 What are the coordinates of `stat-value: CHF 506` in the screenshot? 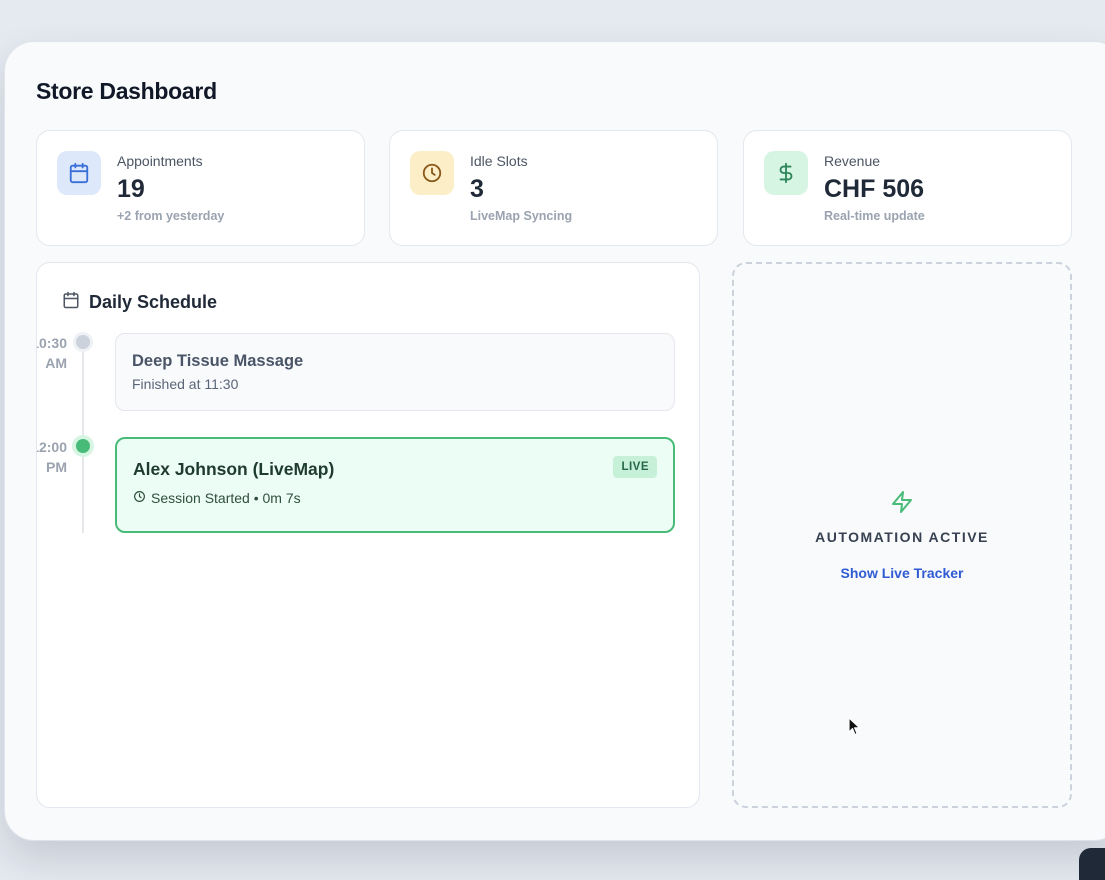 It's located at (874, 189).